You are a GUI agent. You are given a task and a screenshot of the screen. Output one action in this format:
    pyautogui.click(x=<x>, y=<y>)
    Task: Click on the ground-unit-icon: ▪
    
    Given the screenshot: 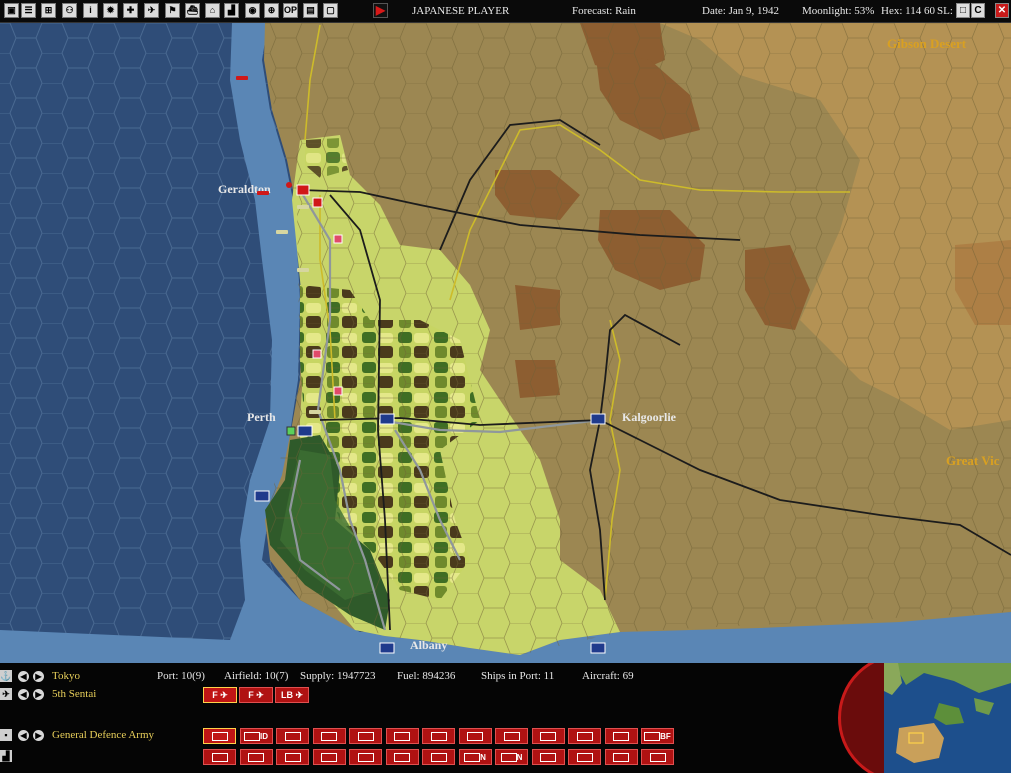 What is the action you would take?
    pyautogui.click(x=6, y=735)
    